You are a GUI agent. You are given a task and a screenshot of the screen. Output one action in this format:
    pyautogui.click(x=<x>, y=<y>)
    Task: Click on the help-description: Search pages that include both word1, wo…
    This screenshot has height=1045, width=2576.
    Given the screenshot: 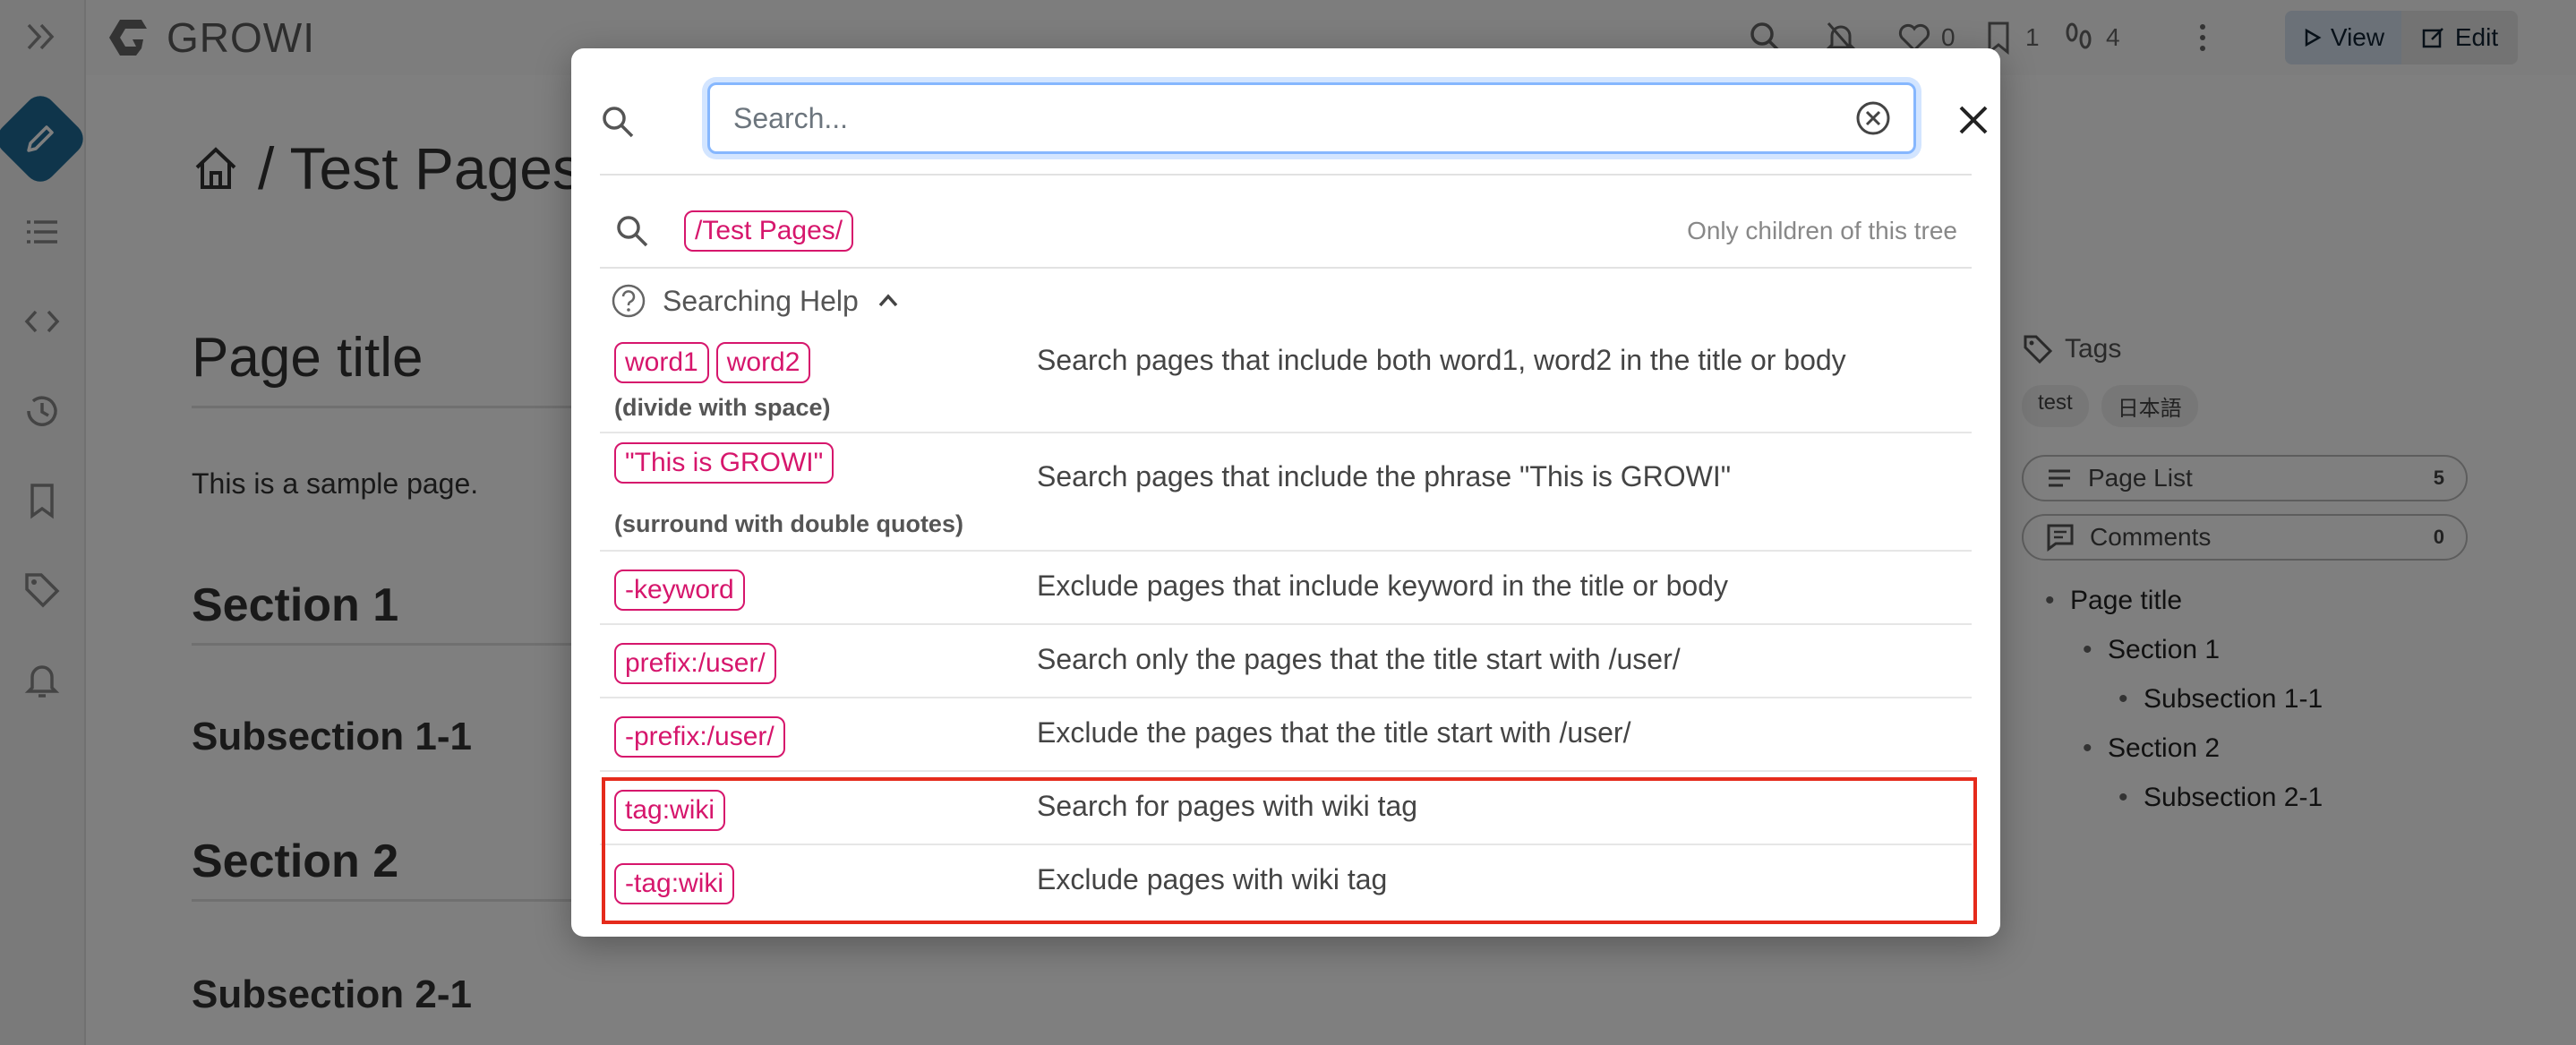 What is the action you would take?
    pyautogui.click(x=1441, y=360)
    